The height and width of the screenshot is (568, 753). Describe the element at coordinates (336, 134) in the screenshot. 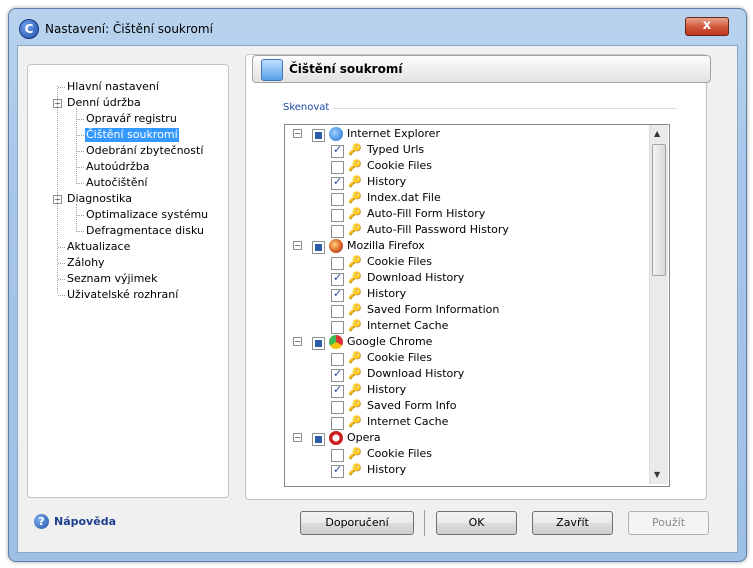

I see `internet-explorer-icon` at that location.